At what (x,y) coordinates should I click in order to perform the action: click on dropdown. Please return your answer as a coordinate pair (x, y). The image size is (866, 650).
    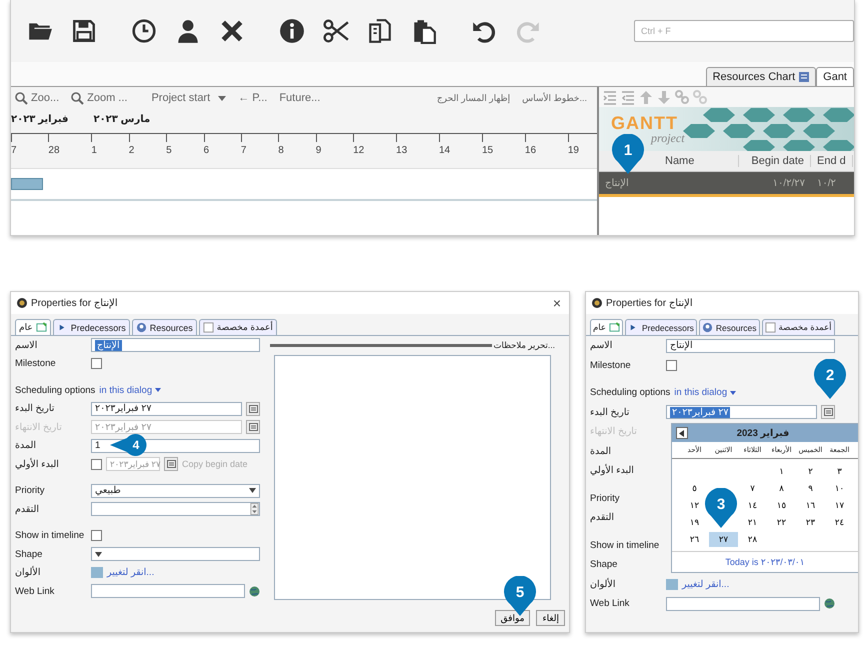
    Looking at the image, I should click on (175, 554).